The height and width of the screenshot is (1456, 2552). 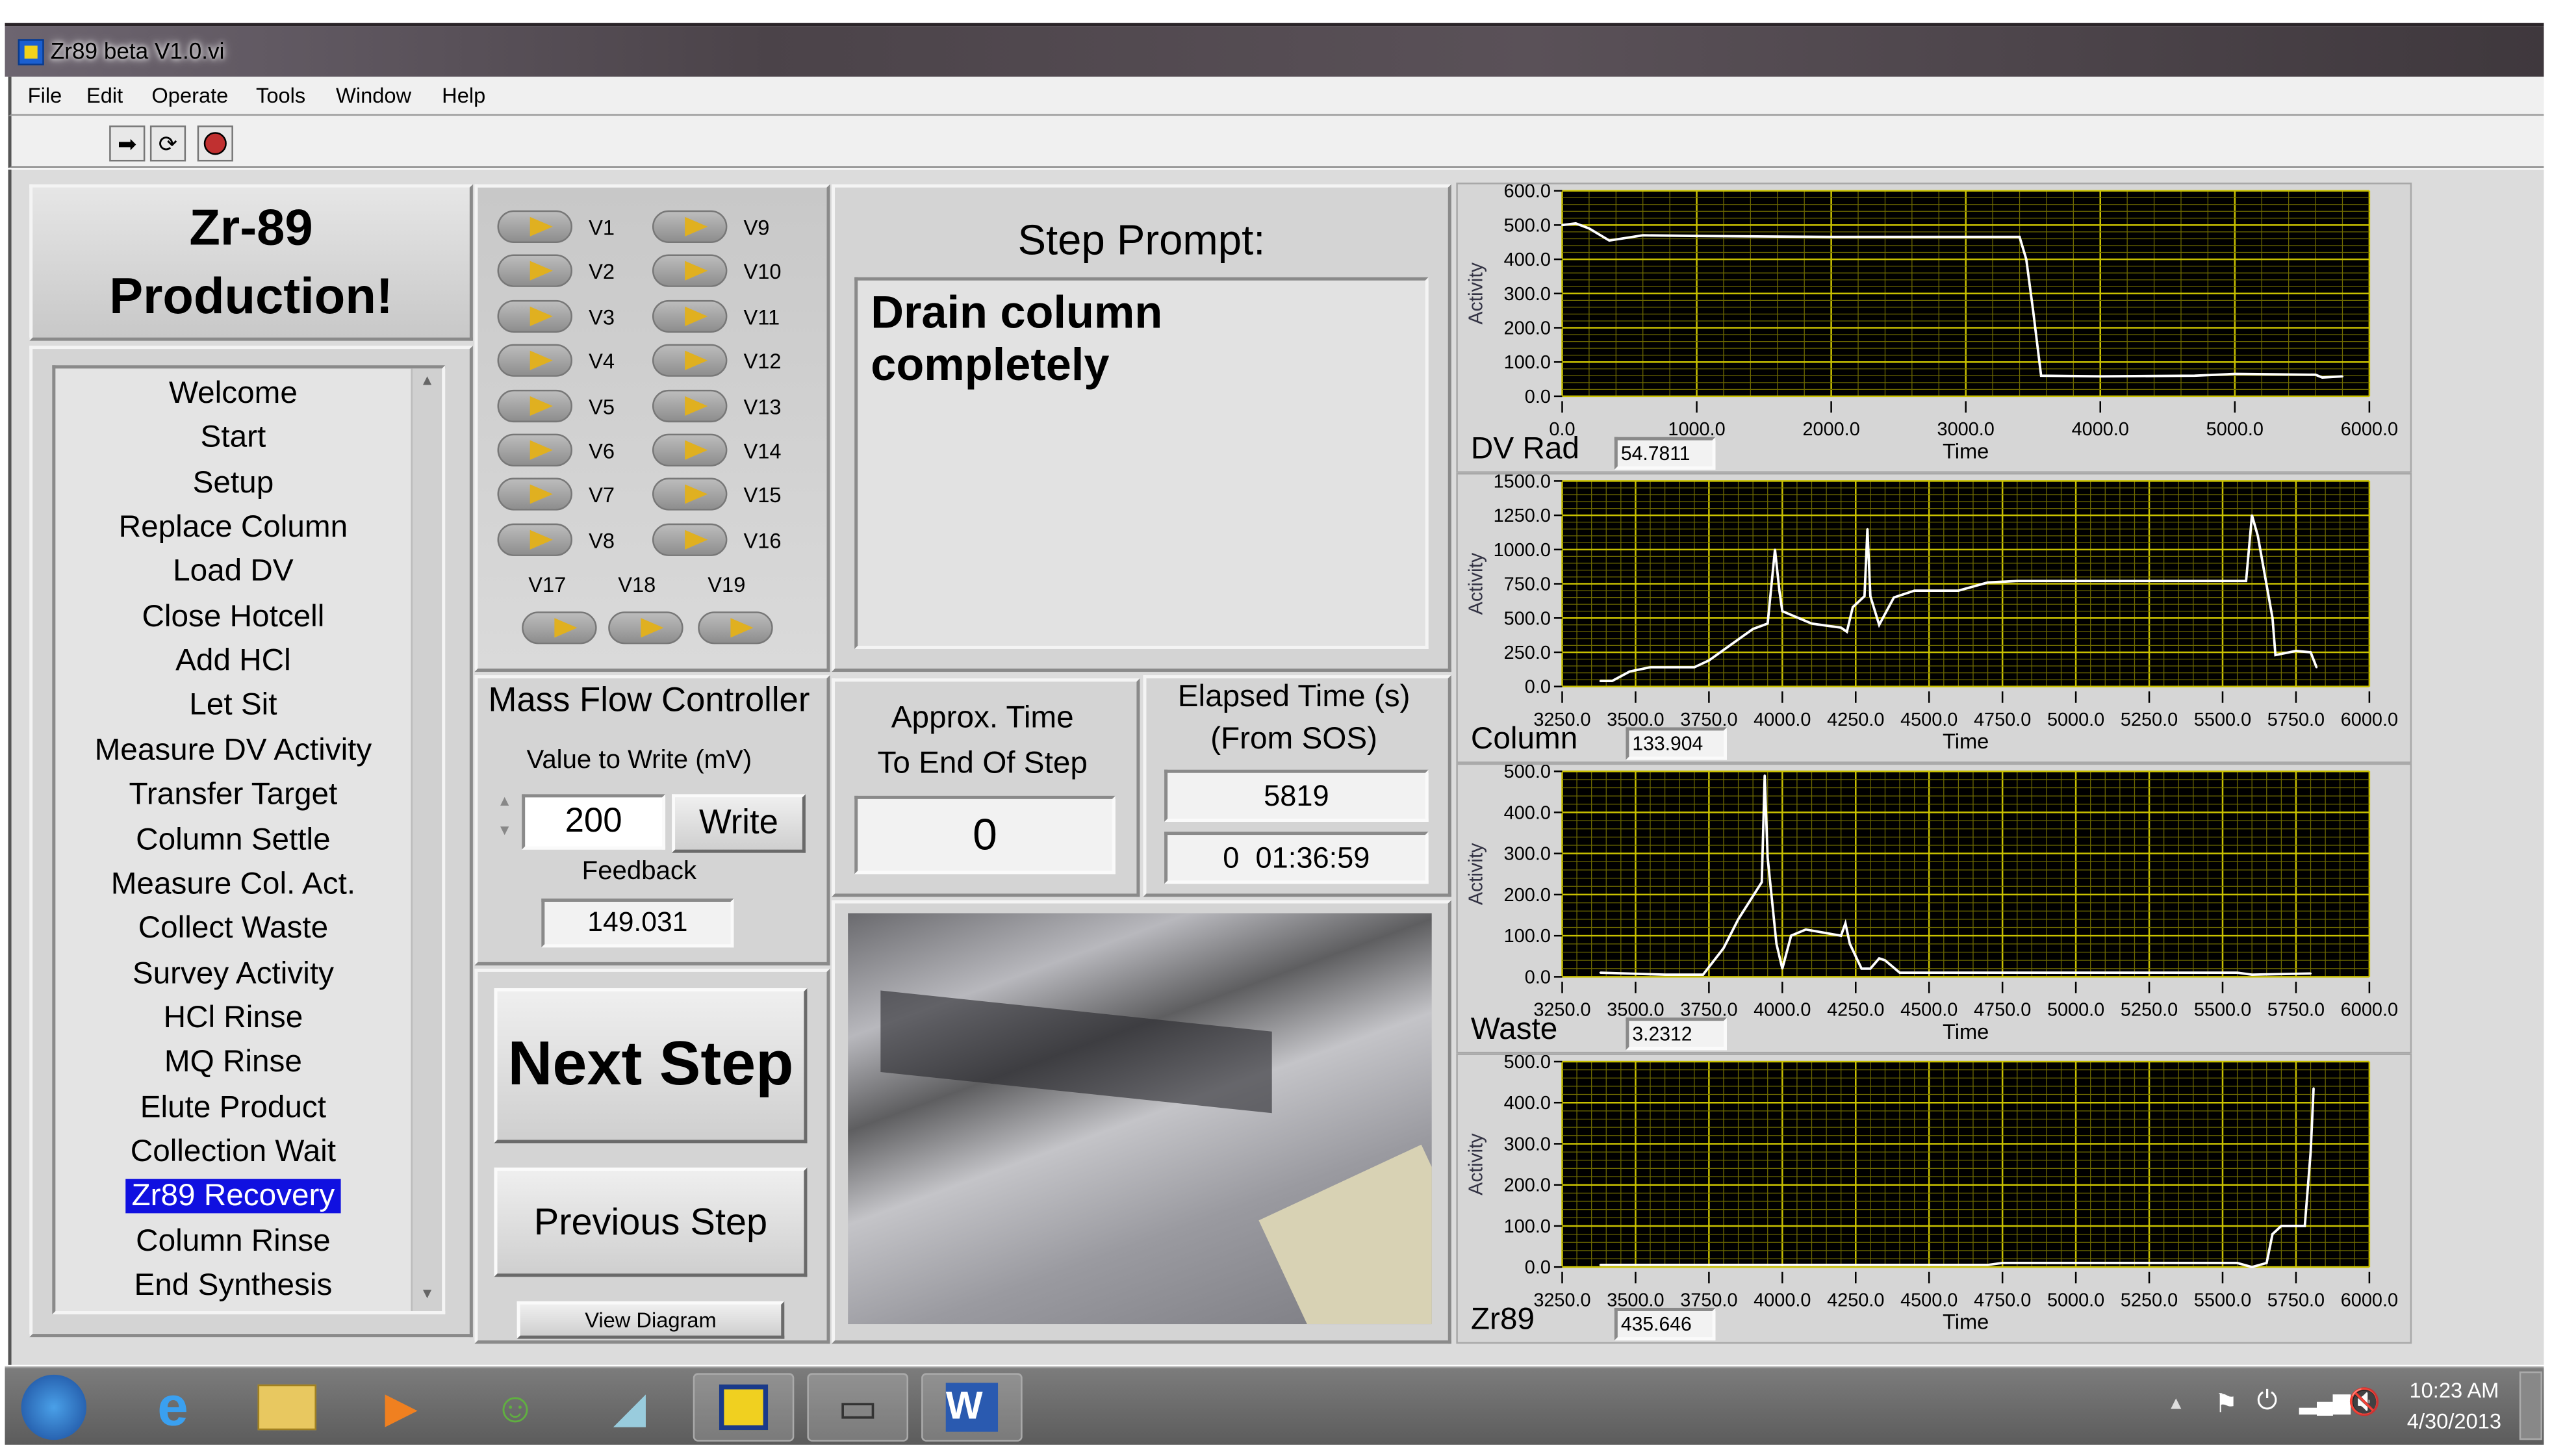 What do you see at coordinates (1527, 363) in the screenshot?
I see `y-tick-label: 100.0` at bounding box center [1527, 363].